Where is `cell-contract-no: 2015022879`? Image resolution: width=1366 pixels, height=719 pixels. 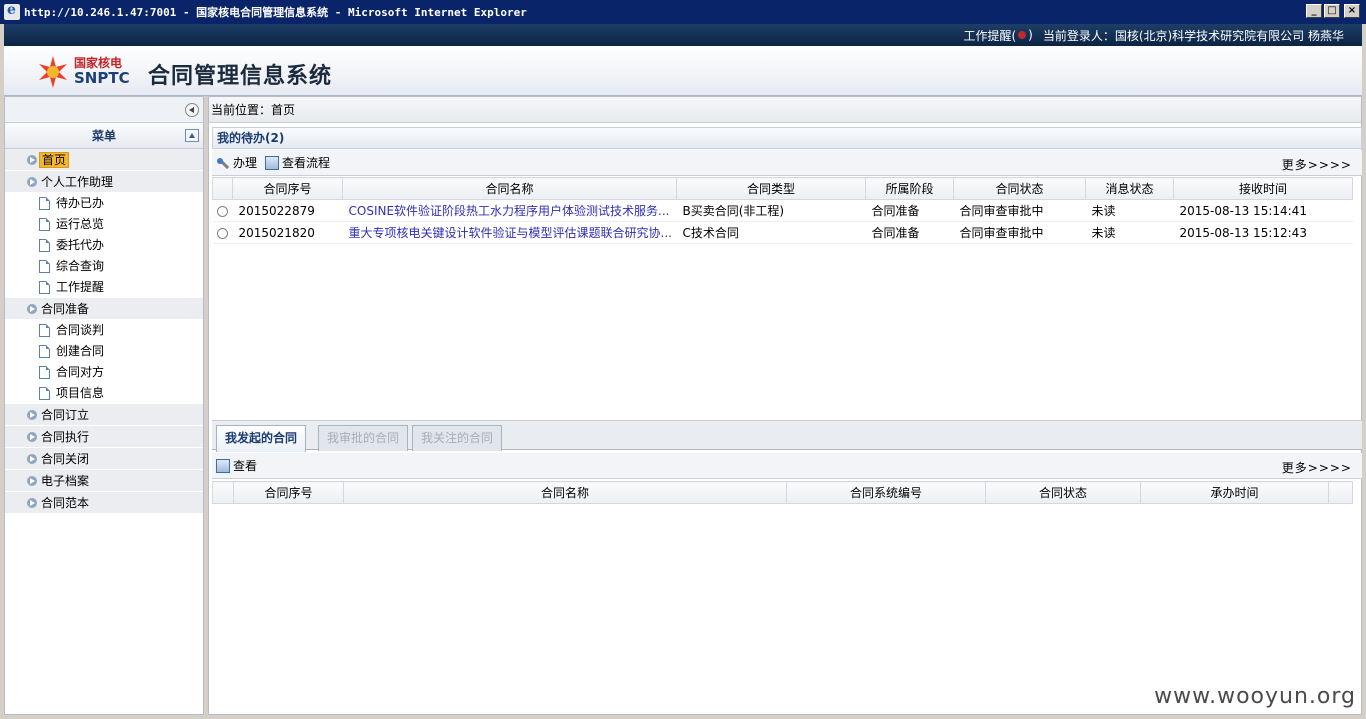
cell-contract-no: 2015022879 is located at coordinates (287, 210).